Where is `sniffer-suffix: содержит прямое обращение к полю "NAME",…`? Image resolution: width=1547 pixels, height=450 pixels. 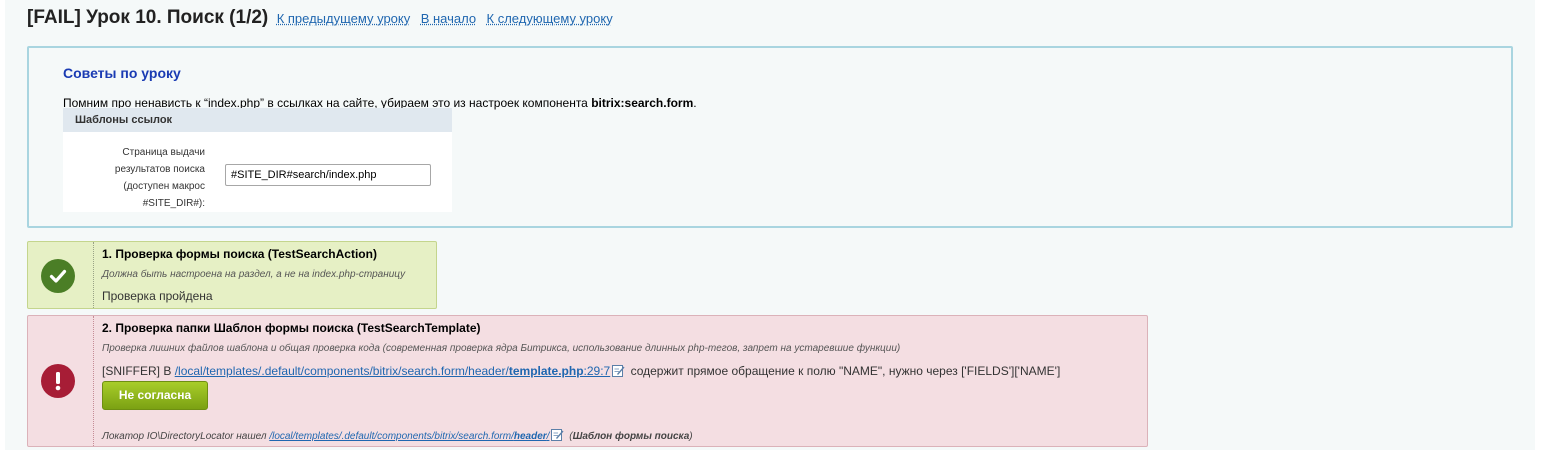
sniffer-suffix: содержит прямое обращение к полю "NAME",… is located at coordinates (844, 371).